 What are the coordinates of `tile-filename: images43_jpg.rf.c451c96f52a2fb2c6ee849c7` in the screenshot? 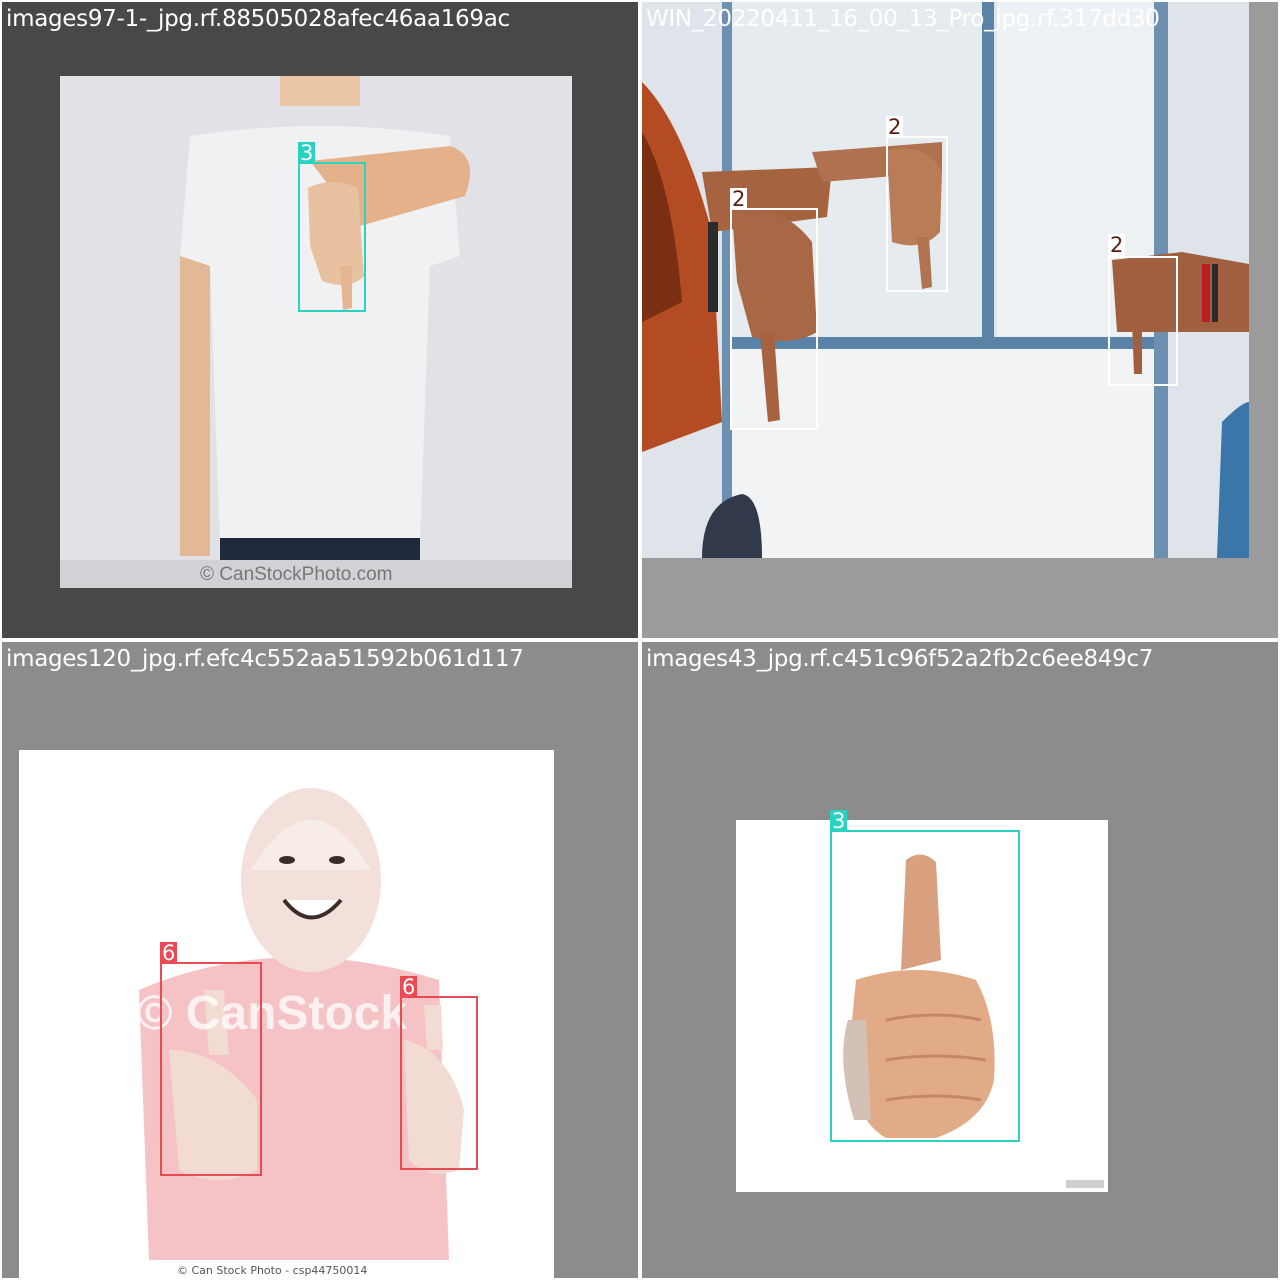 It's located at (900, 659).